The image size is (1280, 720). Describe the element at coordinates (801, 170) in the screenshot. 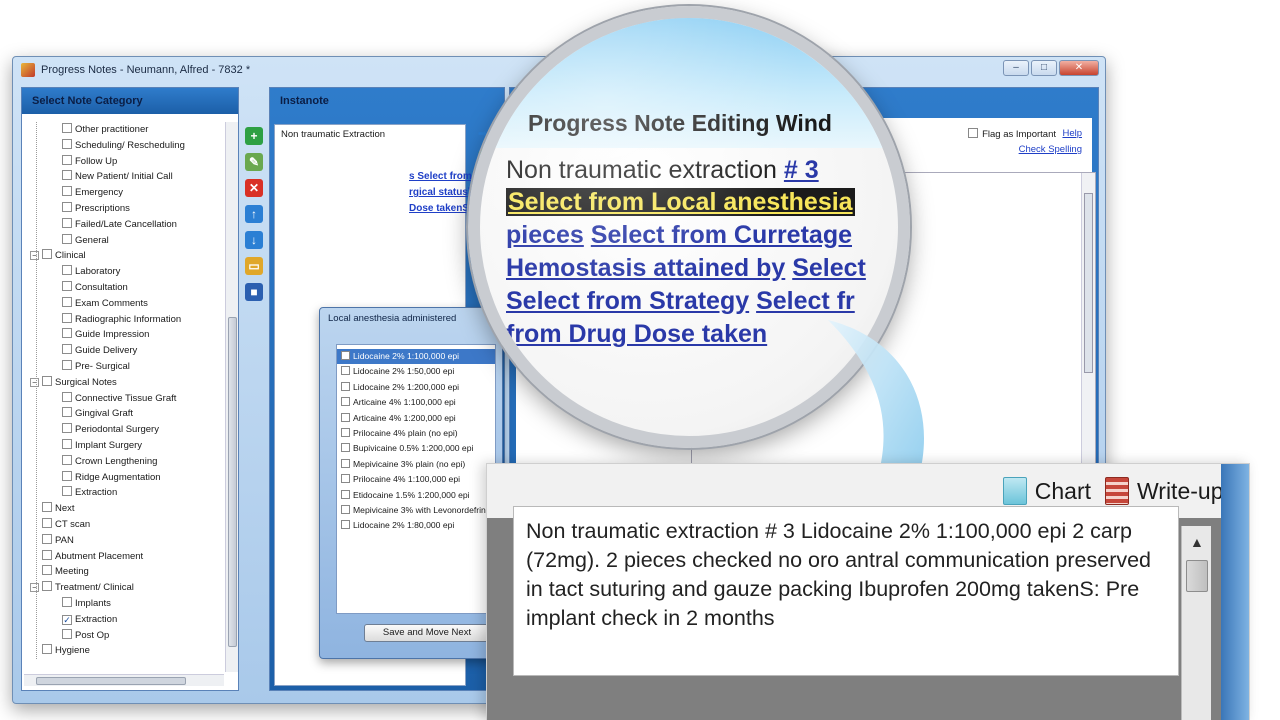

I see `tooth-number-link: # 3` at that location.